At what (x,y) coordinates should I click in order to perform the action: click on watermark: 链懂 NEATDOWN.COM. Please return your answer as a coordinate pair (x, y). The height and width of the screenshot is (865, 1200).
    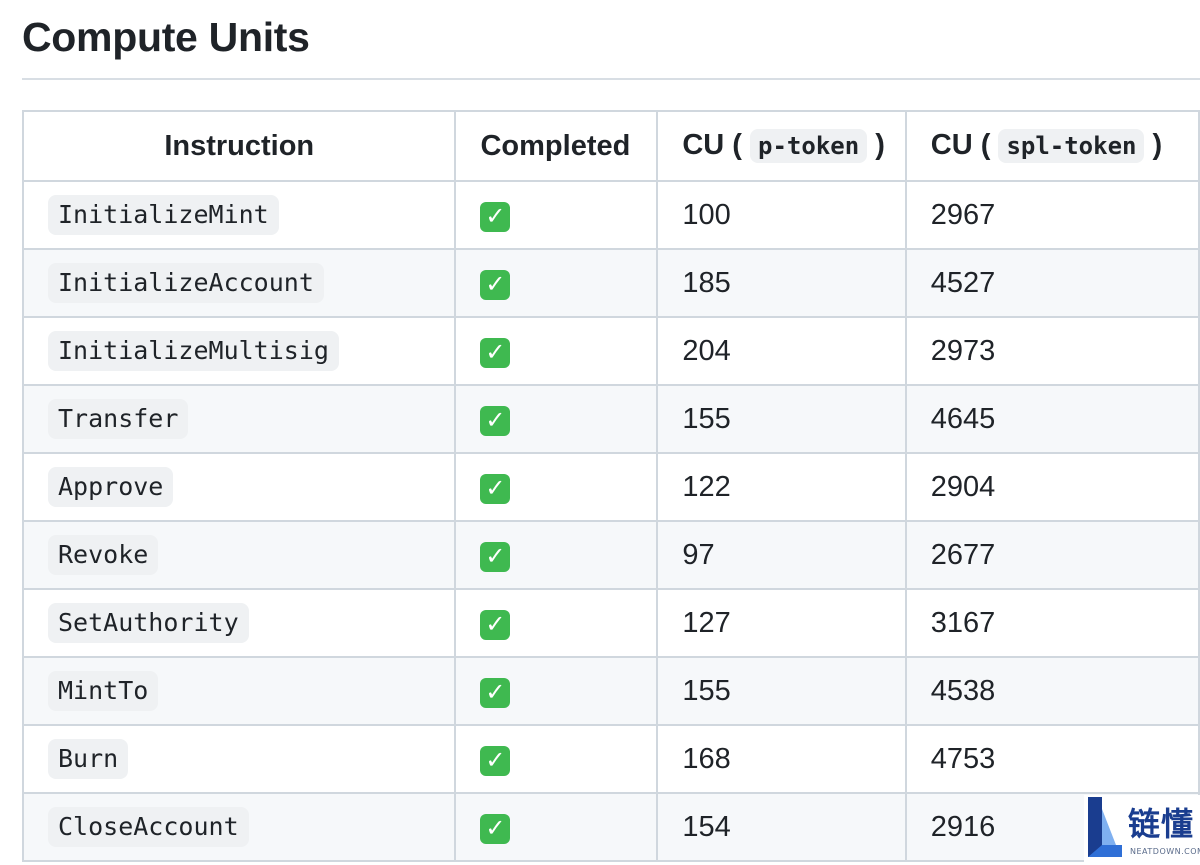
    Looking at the image, I should click on (1142, 830).